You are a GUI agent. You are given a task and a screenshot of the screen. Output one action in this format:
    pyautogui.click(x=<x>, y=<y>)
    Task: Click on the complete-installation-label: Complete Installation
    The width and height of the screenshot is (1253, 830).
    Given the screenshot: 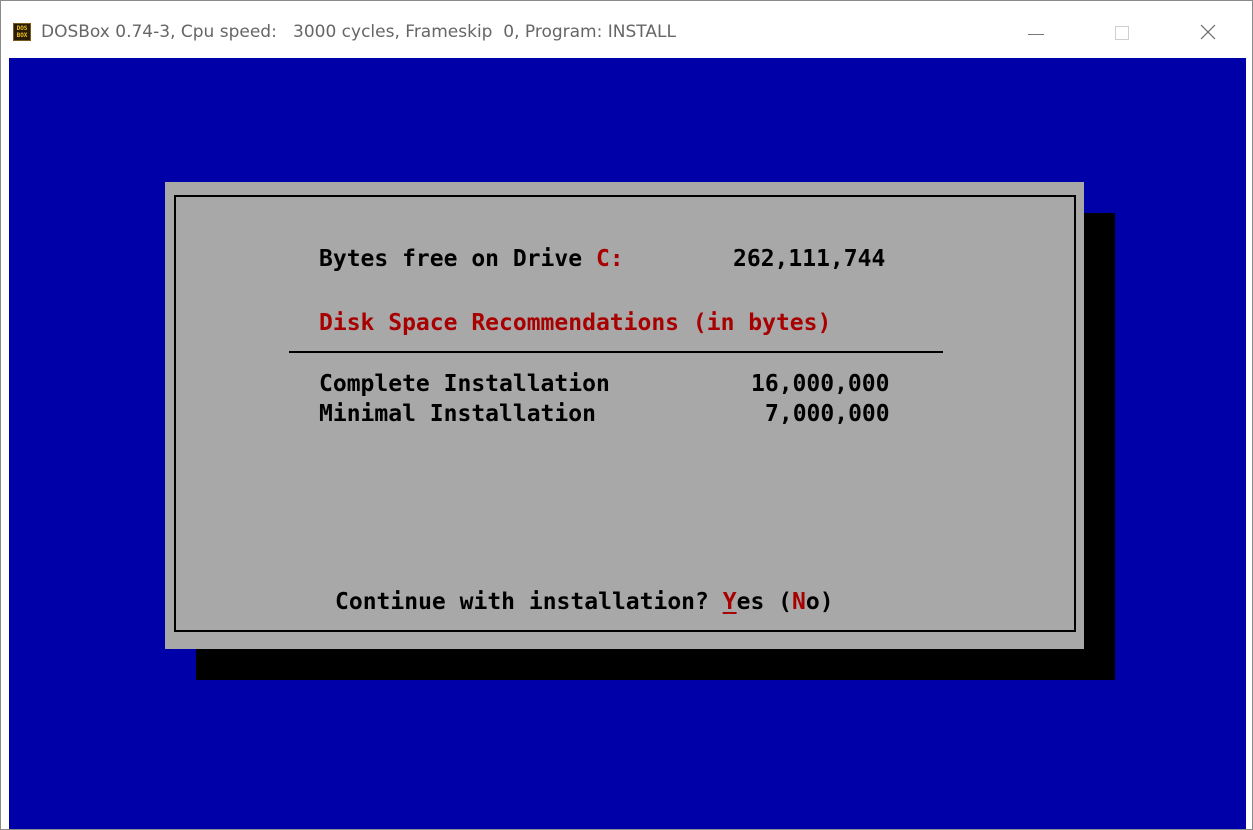 What is the action you would take?
    pyautogui.click(x=464, y=384)
    